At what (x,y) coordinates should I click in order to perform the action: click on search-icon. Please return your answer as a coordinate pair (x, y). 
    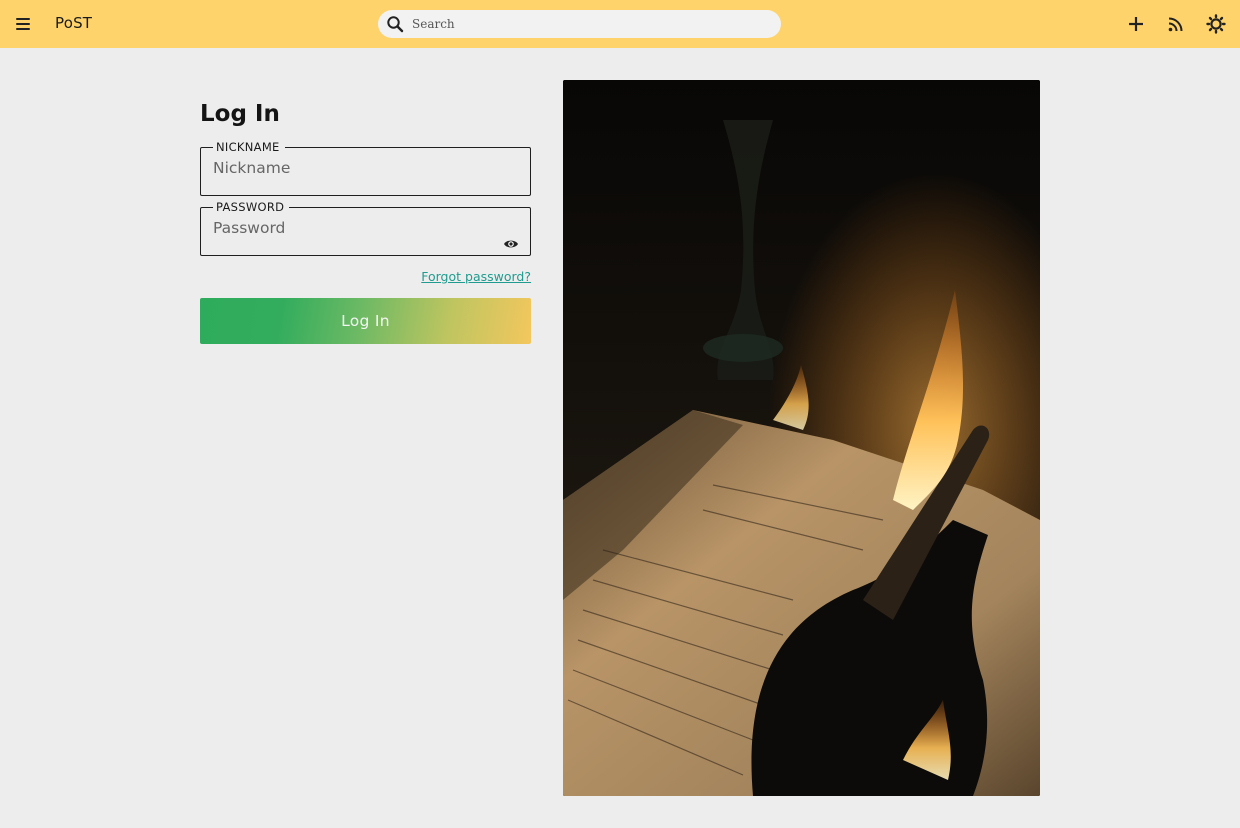
    Looking at the image, I should click on (395, 24).